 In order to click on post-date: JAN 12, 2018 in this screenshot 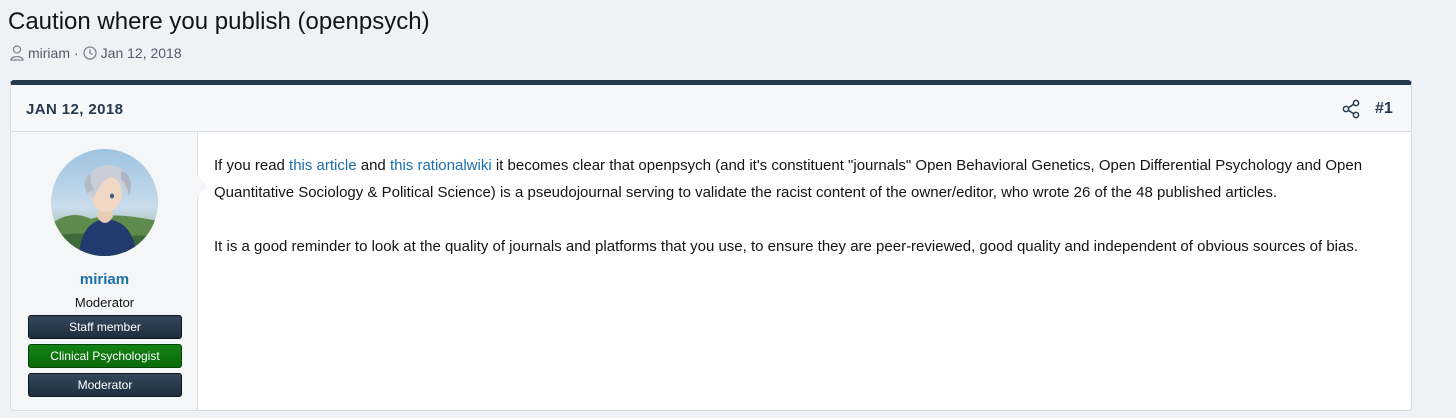, I will do `click(74, 109)`.